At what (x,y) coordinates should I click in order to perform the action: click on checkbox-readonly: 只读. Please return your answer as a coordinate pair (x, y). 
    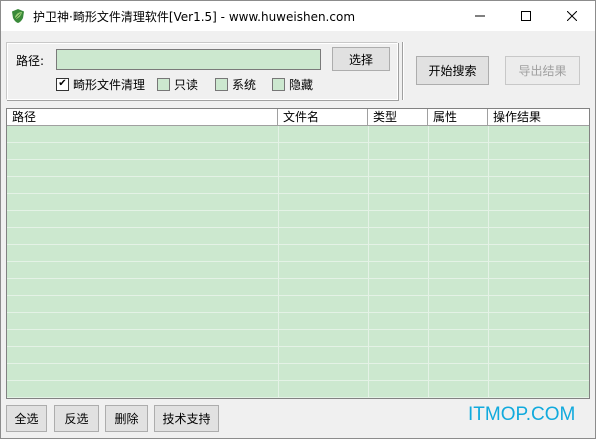
    Looking at the image, I should click on (178, 84).